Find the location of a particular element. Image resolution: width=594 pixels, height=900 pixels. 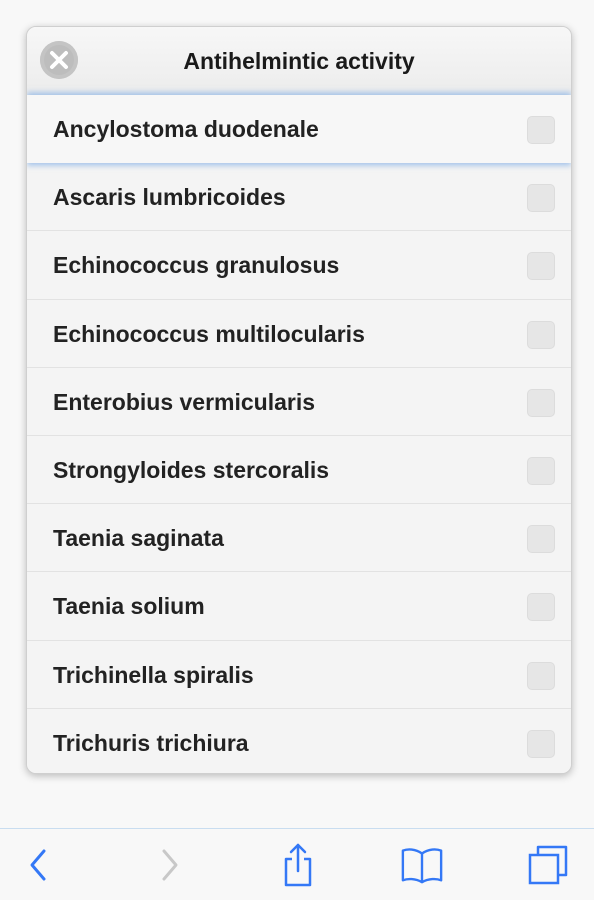

list-item: Echinococcus granulosus is located at coordinates (299, 265).